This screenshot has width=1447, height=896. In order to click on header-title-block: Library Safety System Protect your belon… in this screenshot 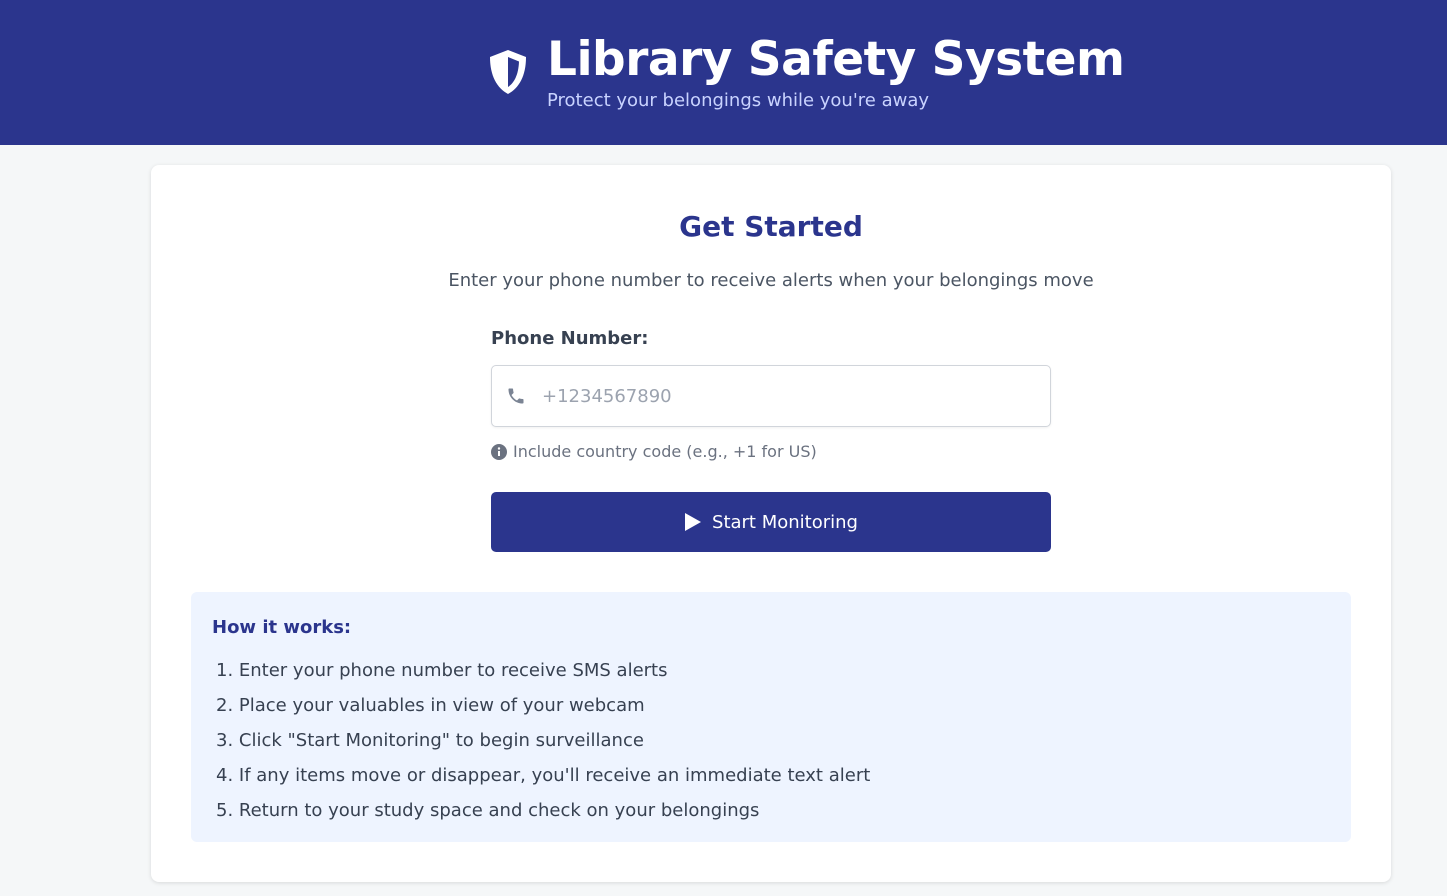, I will do `click(836, 71)`.